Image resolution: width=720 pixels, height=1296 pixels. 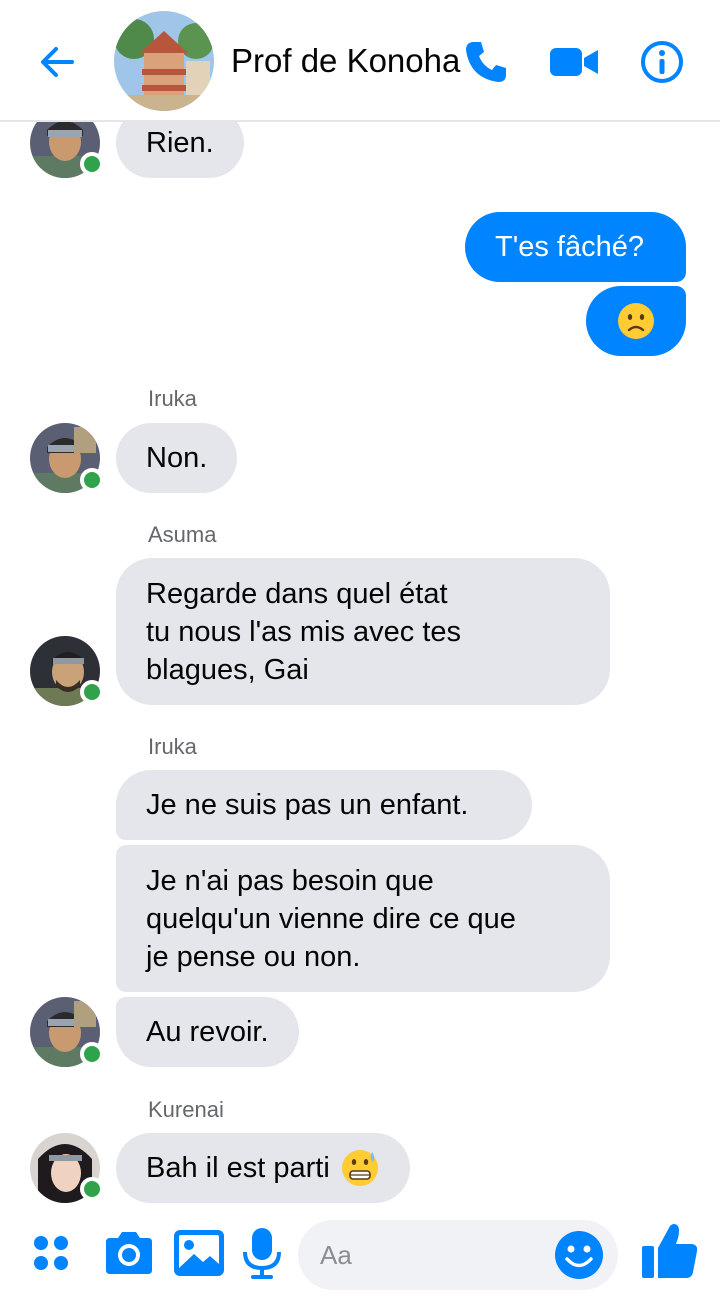 I want to click on message-text: Je ne suis pas un enfant., so click(x=307, y=805).